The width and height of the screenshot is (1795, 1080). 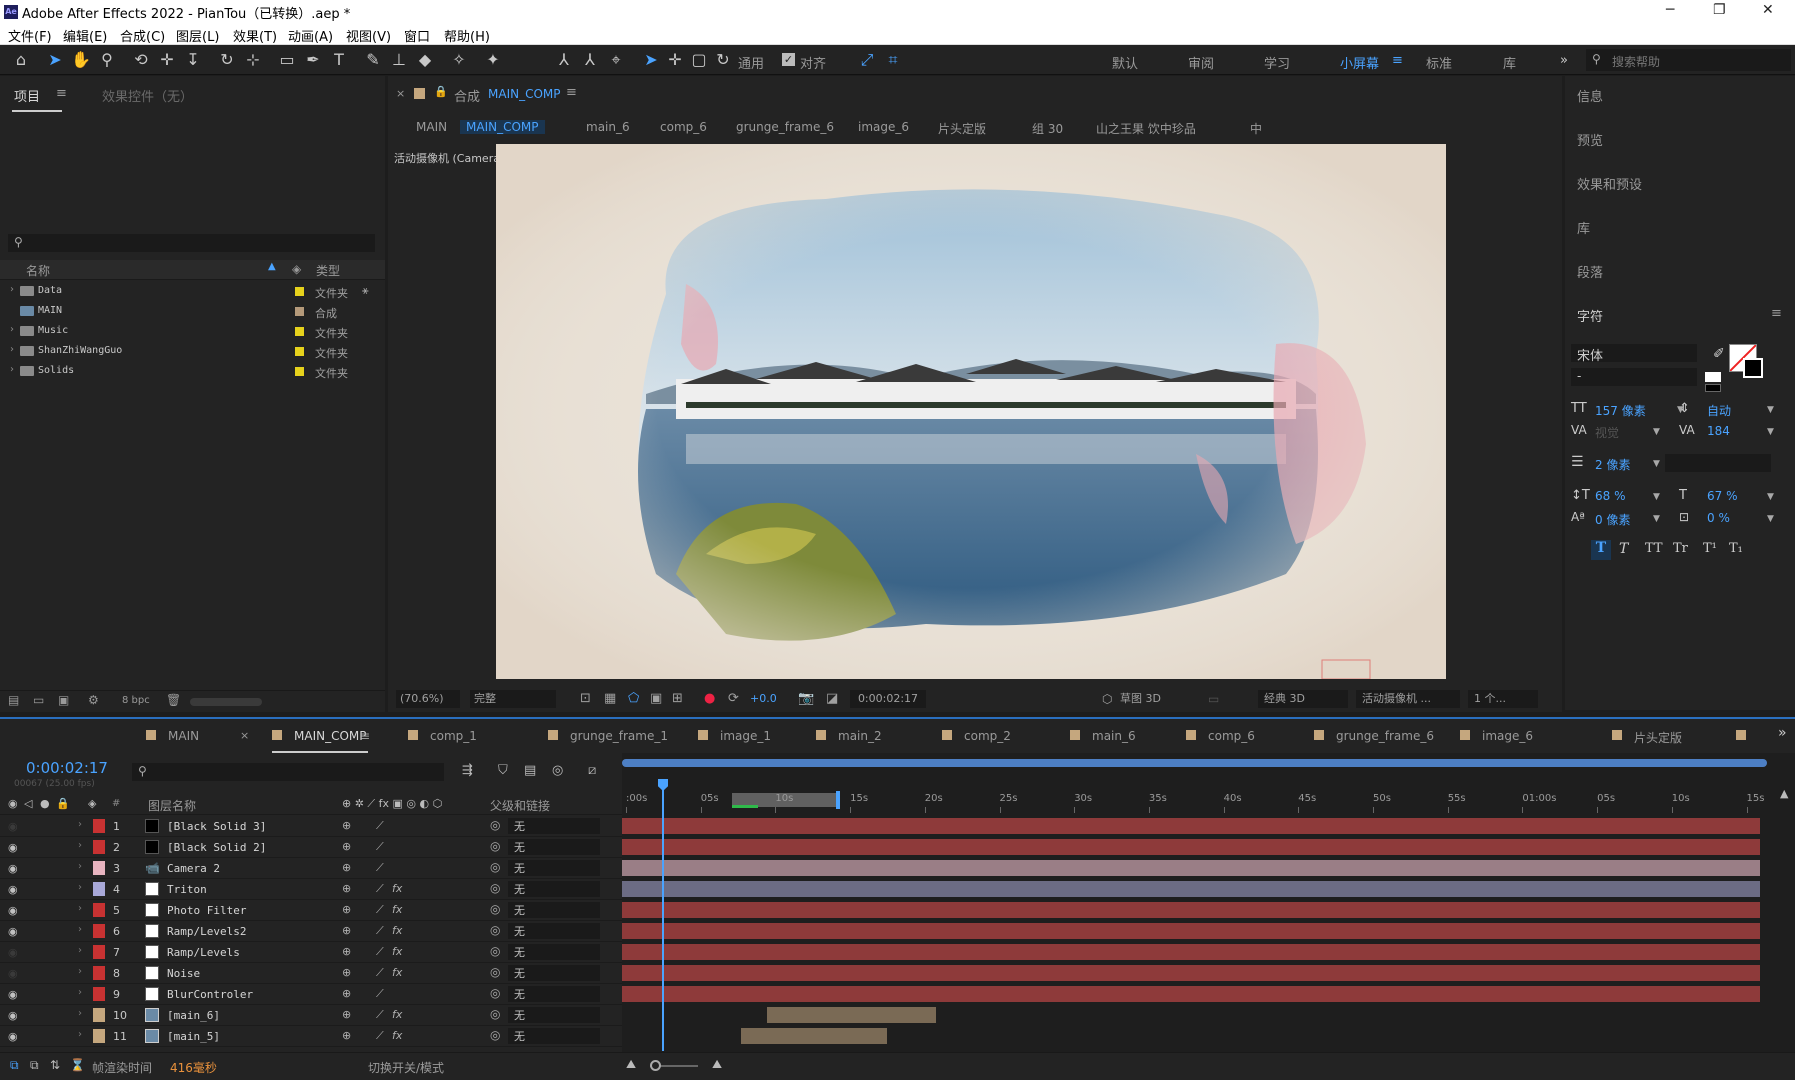 What do you see at coordinates (1047, 128) in the screenshot?
I see `breadcrumb-group-30: 组 30` at bounding box center [1047, 128].